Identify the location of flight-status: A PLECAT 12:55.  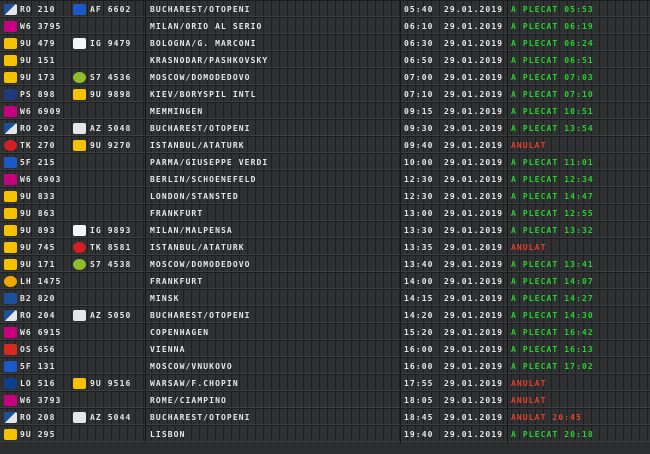
(552, 213).